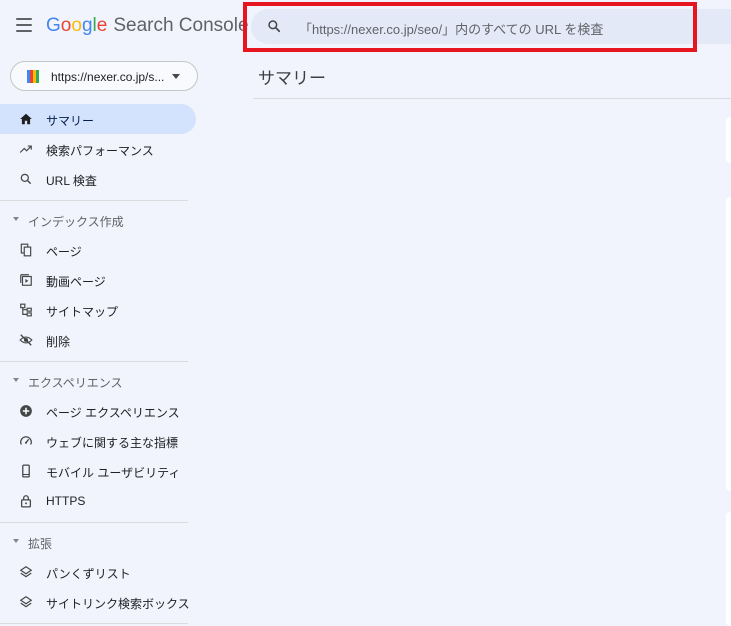 This screenshot has height=626, width=731. I want to click on sidebar-item-label: HTTPS, so click(66, 501).